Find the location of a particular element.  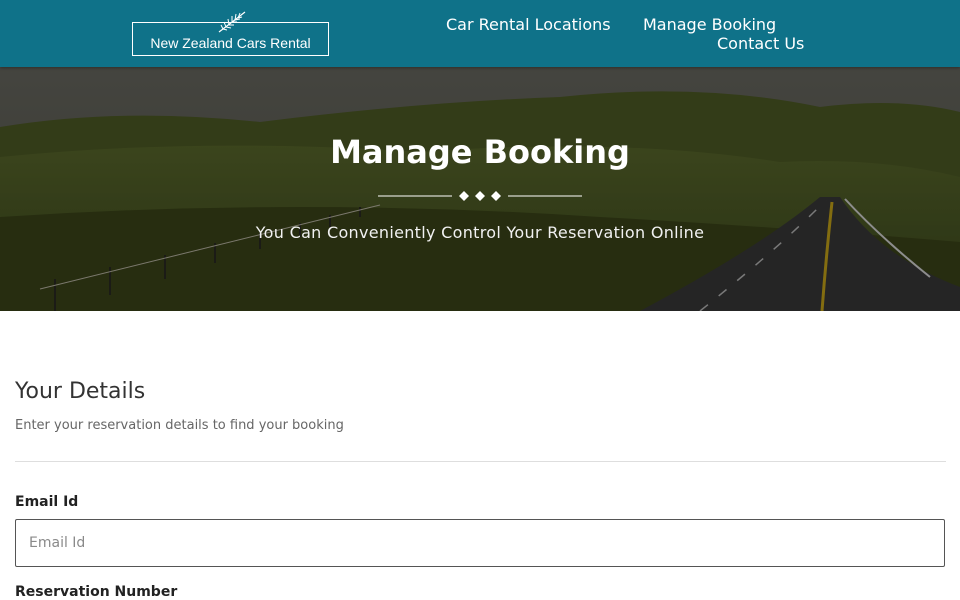

fern-icon is located at coordinates (232, 22).